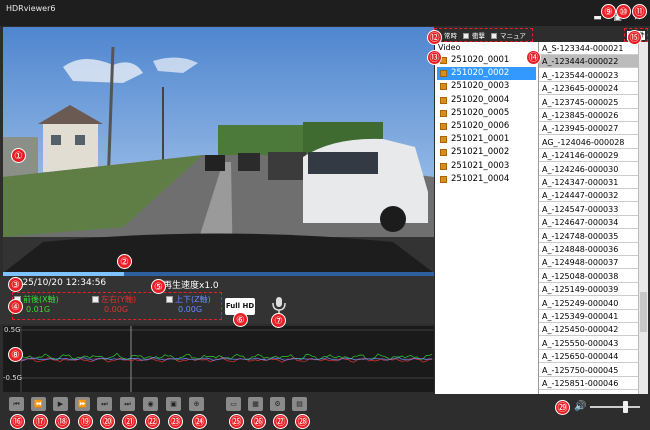 This screenshot has width=650, height=430. Describe the element at coordinates (60, 404) in the screenshot. I see `play-icon: ▶` at that location.